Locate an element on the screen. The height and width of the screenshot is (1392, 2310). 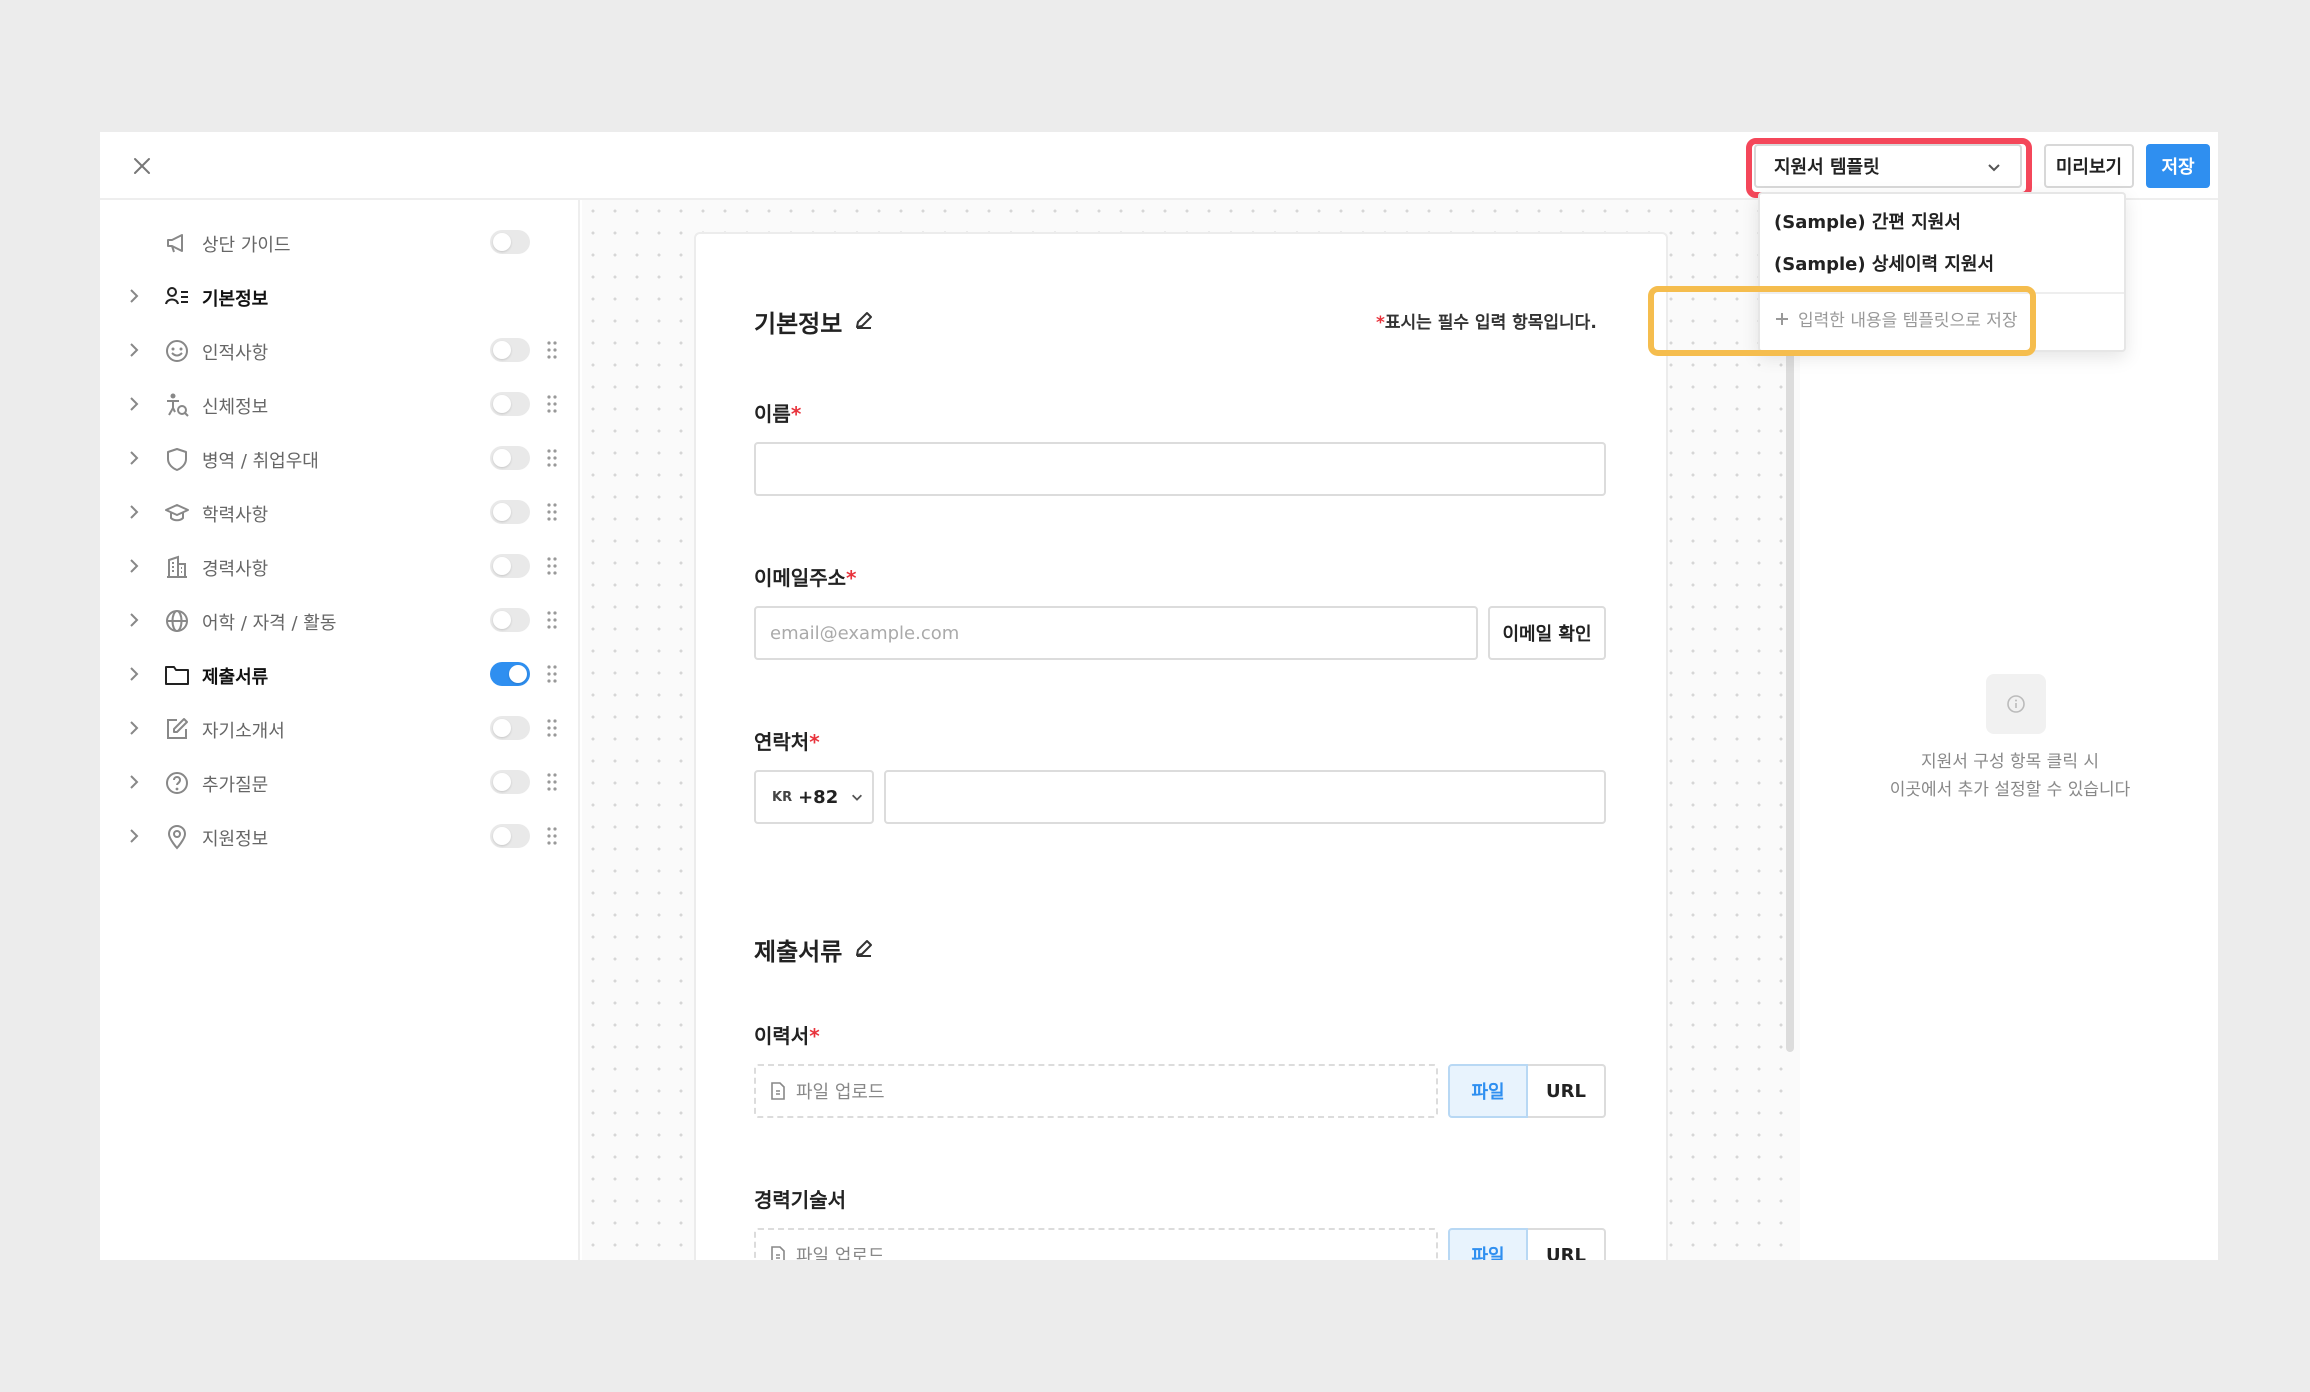
sidebar-item-body: 신체정보 is located at coordinates (340, 404).